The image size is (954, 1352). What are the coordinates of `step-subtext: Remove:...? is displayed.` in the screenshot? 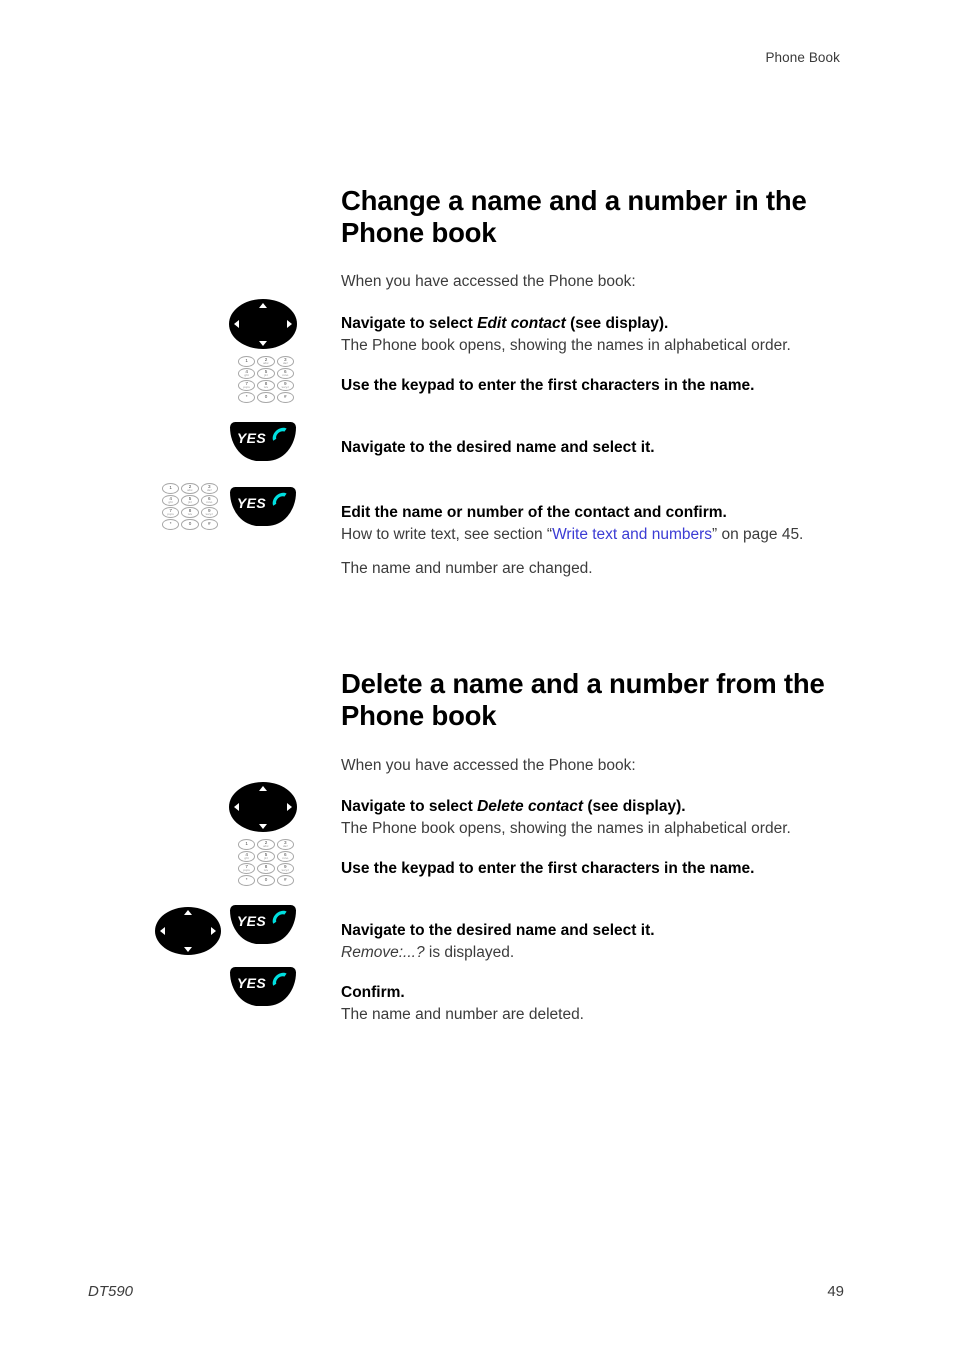 It's located at (598, 953).